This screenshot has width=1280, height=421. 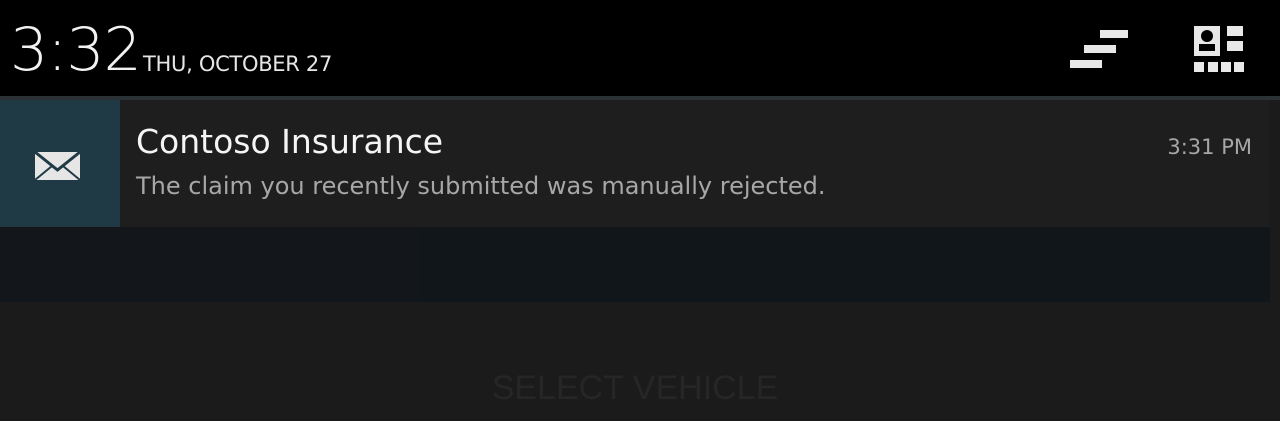 I want to click on clear-all-button, so click(x=1101, y=50).